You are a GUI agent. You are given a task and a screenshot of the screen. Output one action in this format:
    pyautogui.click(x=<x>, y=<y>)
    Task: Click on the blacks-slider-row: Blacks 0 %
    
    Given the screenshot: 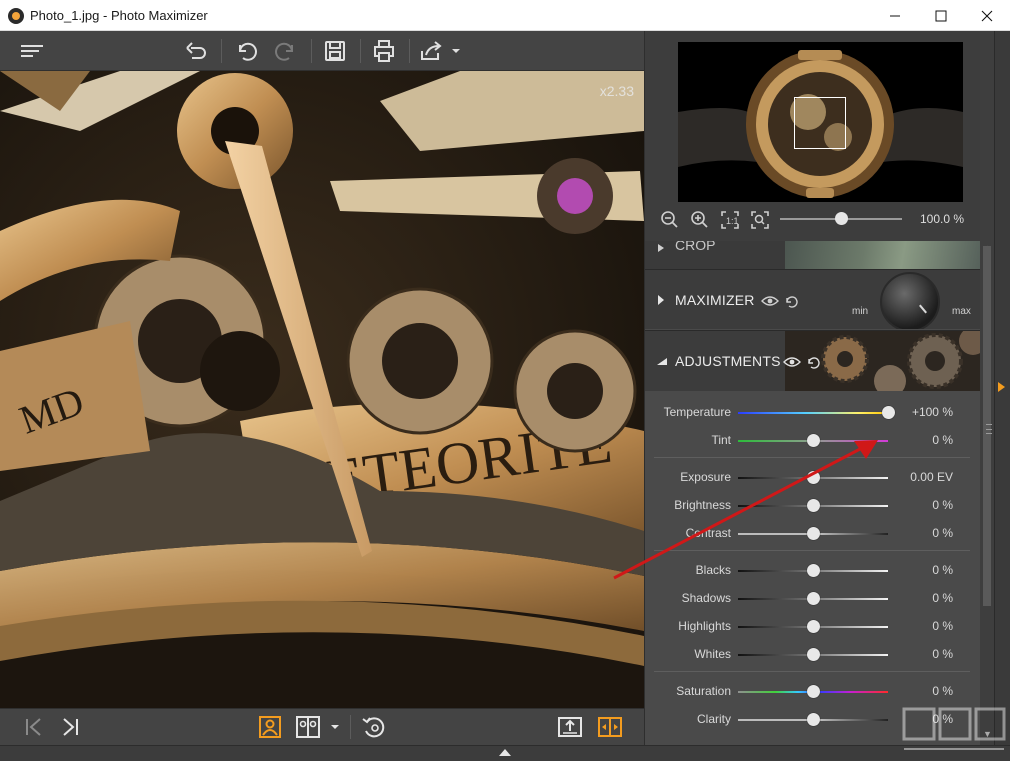 What is the action you would take?
    pyautogui.click(x=813, y=571)
    